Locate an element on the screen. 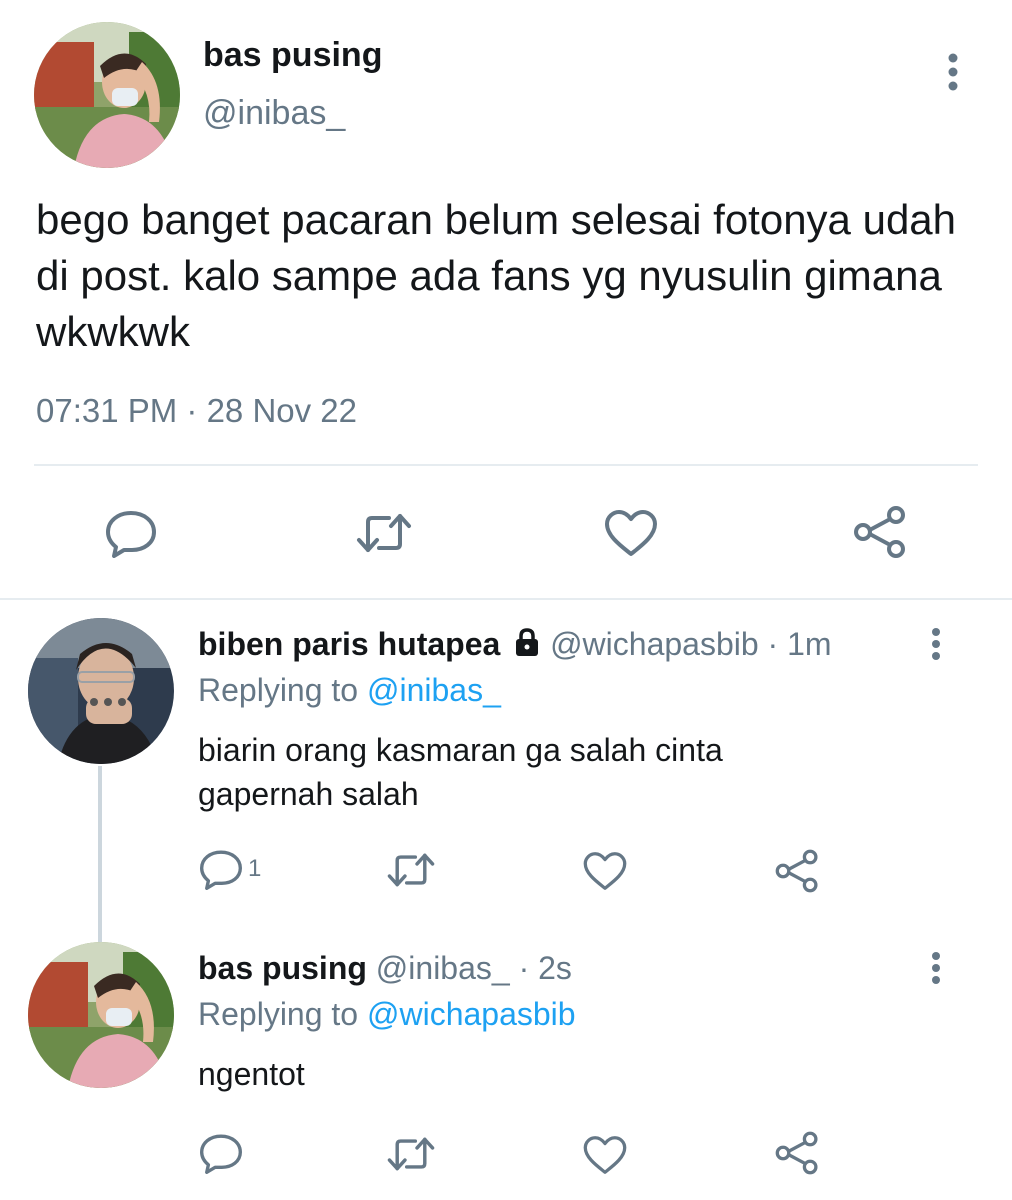  reply-button: 1 is located at coordinates (229, 869).